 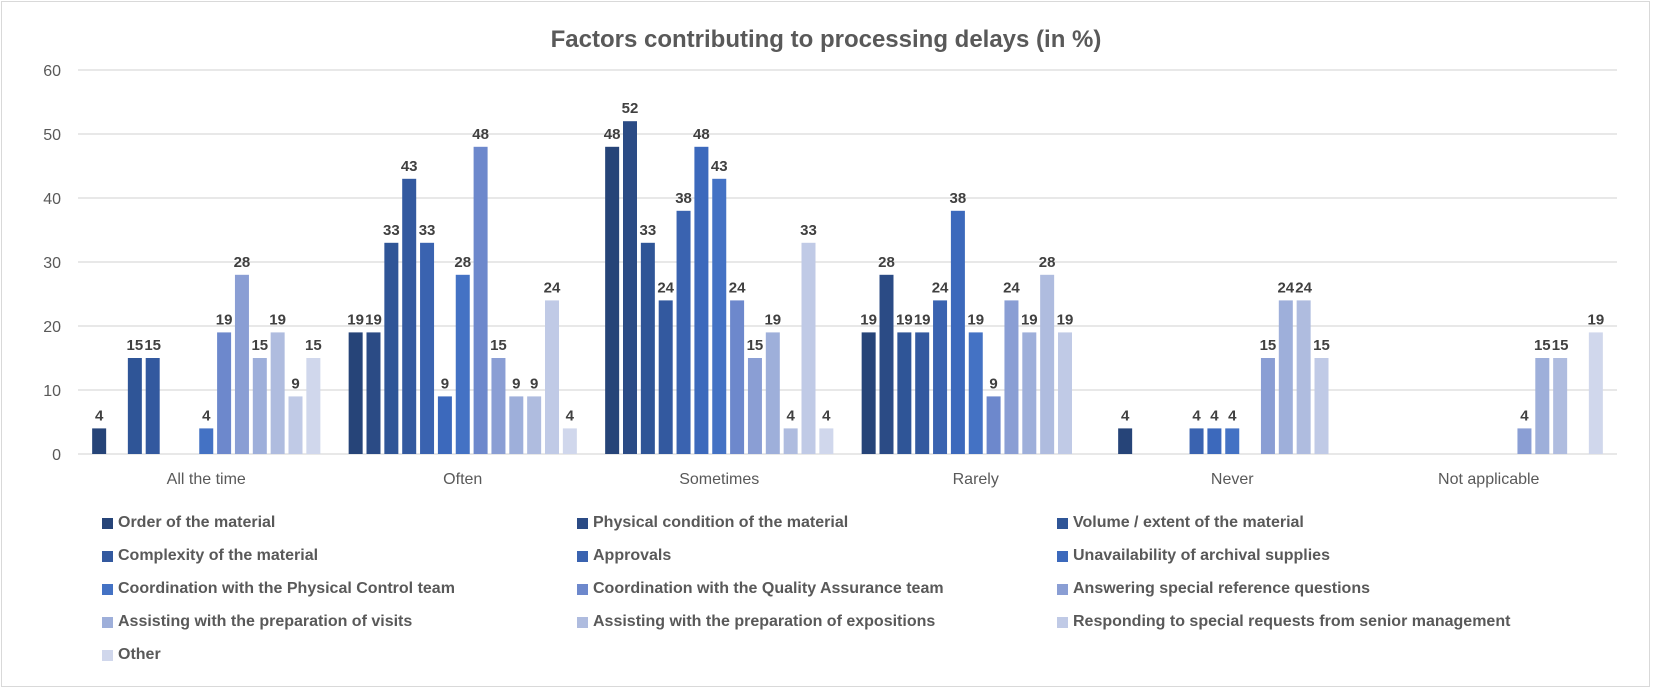 I want to click on y-tick-label: 60, so click(x=52, y=71).